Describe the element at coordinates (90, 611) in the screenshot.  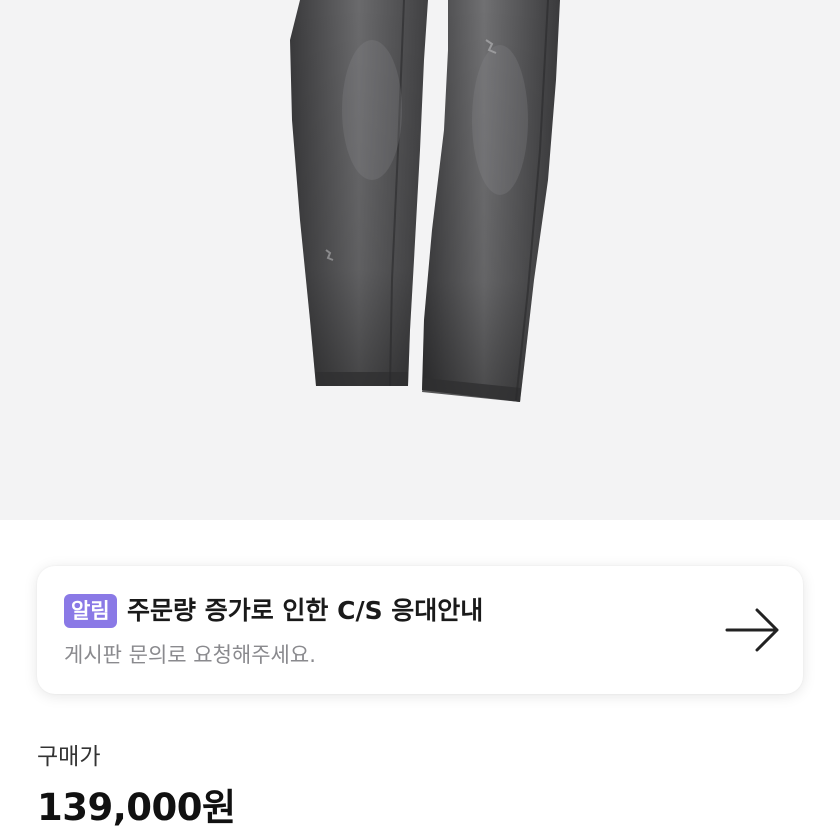
I see `notice-badge: 알림` at that location.